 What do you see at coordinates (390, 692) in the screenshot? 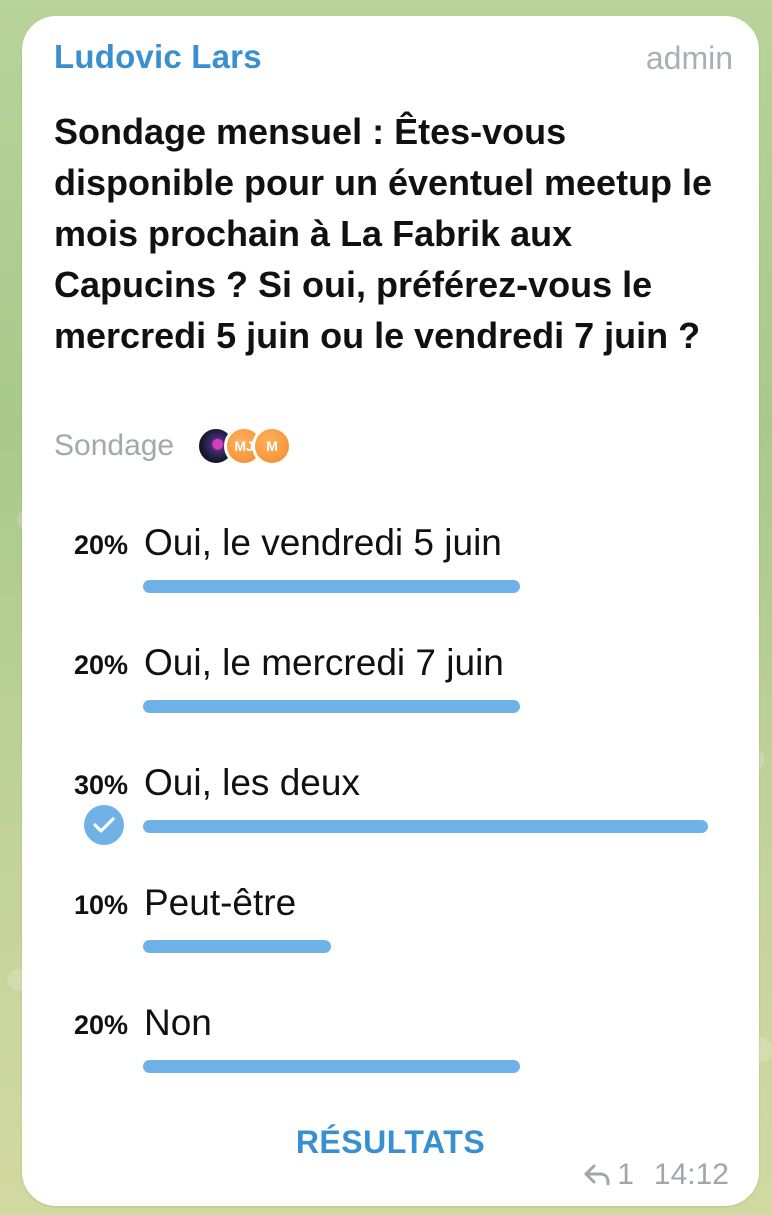
I see `poll-option: 20% Oui, le mercredi 7 juin` at bounding box center [390, 692].